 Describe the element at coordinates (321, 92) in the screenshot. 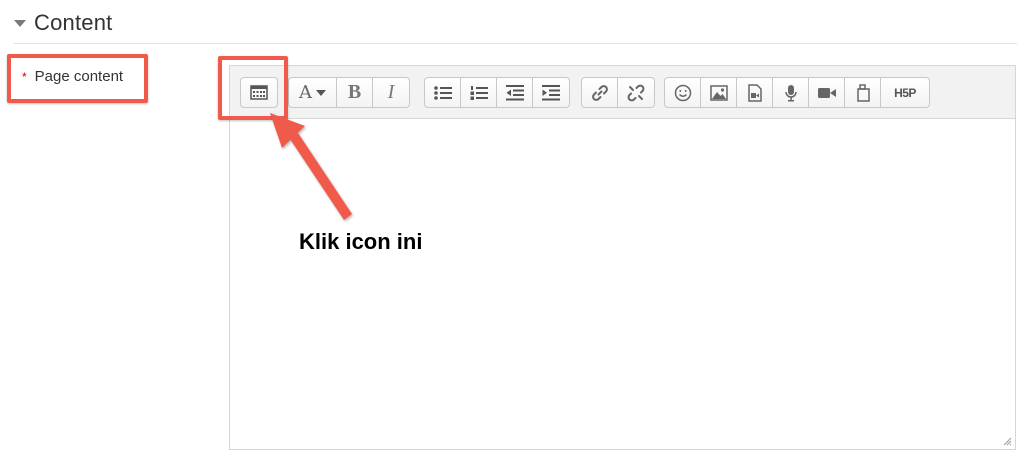

I see `dropdown-caret-icon` at that location.